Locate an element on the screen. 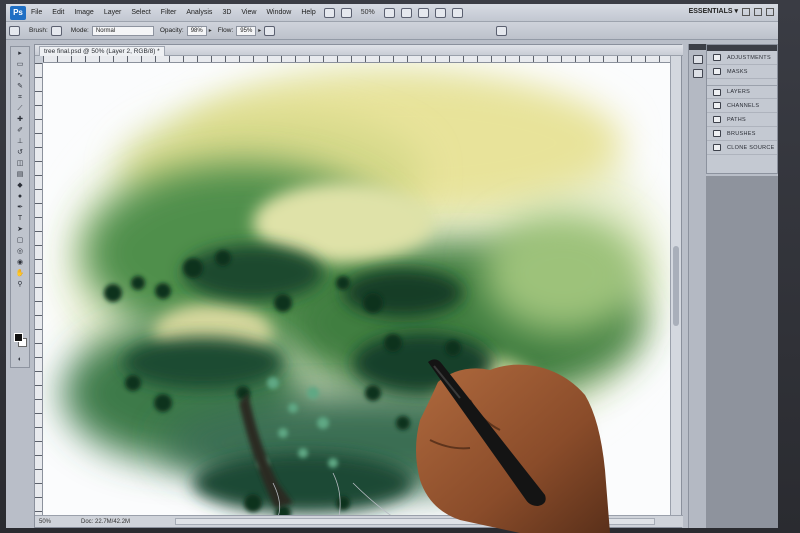 The height and width of the screenshot is (533, 800). menu-window: Window is located at coordinates (278, 12).